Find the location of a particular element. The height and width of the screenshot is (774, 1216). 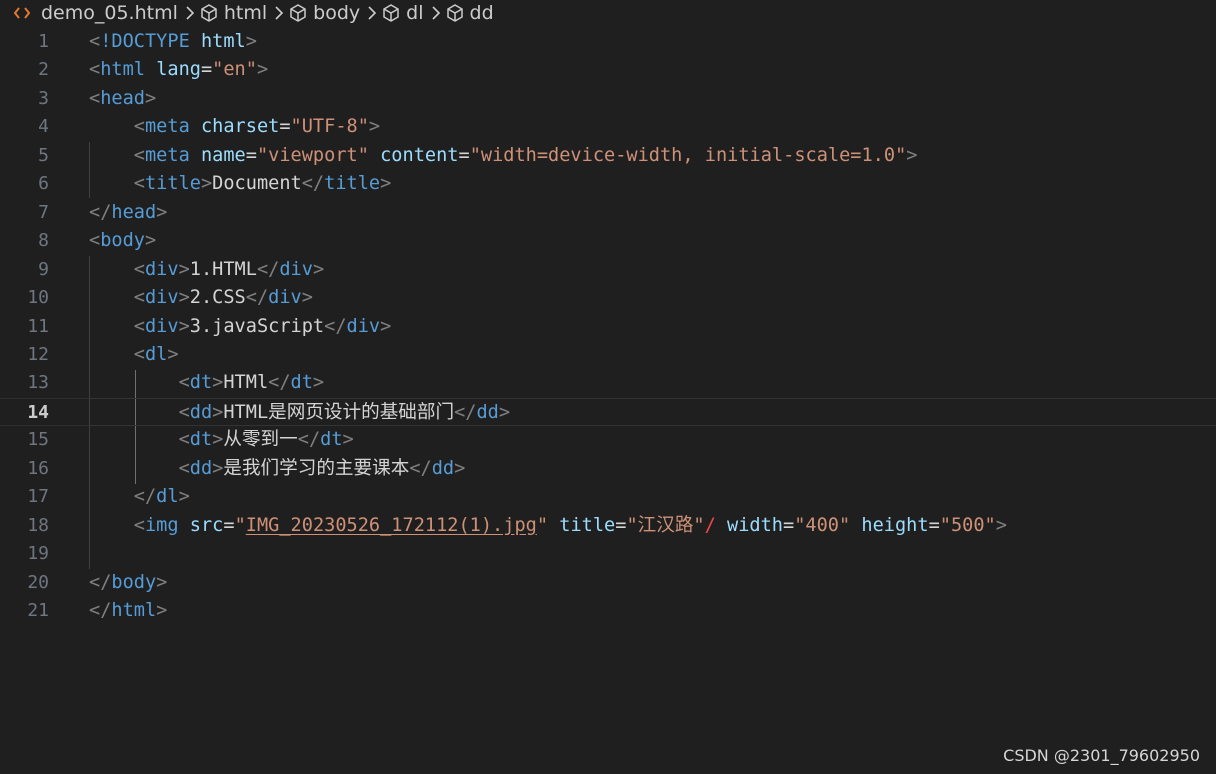

breadcrumb-item-file: demo_05.html is located at coordinates (96, 13).